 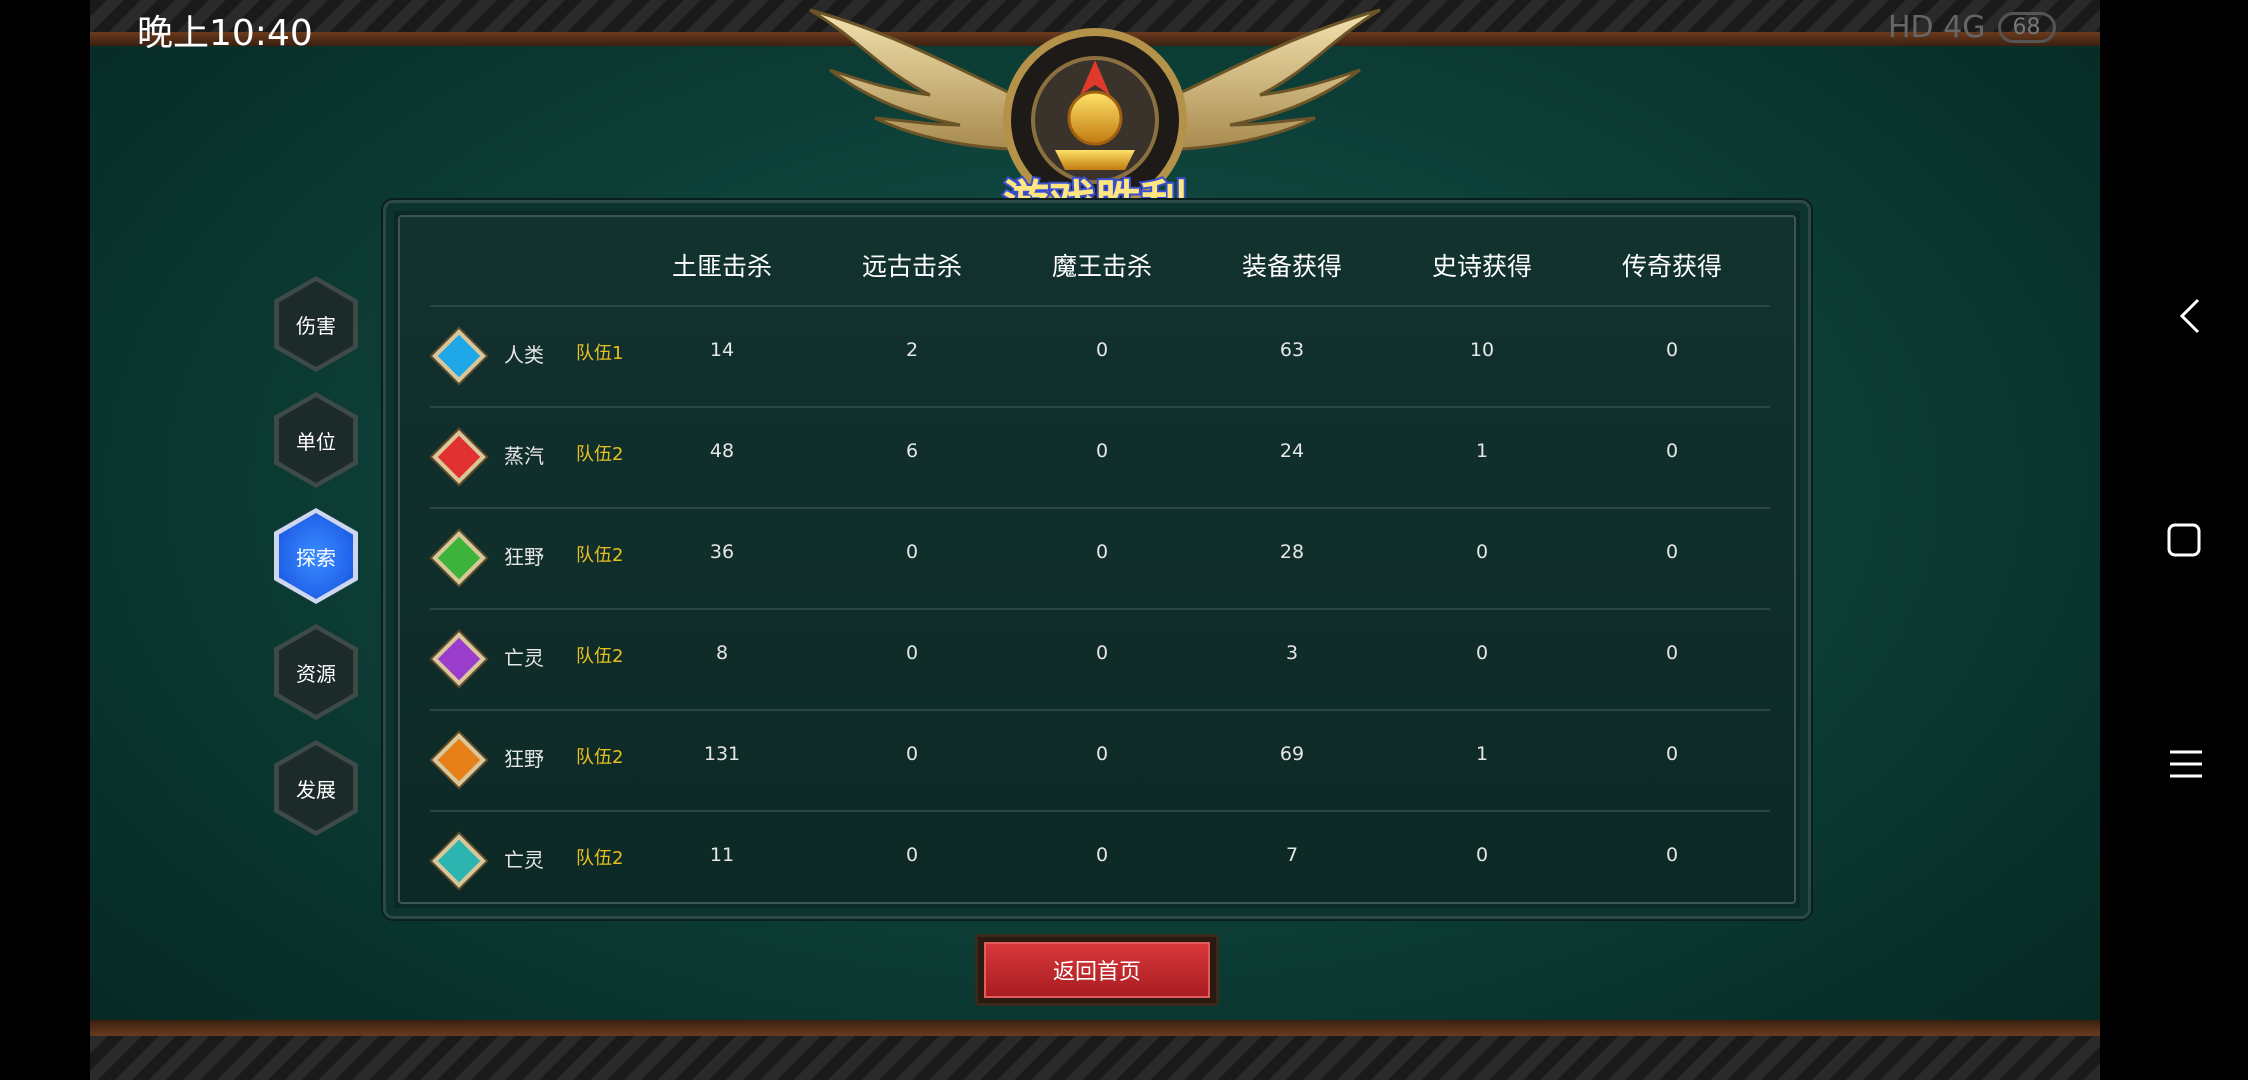 I want to click on return-home-button: 返回首页, so click(x=1097, y=970).